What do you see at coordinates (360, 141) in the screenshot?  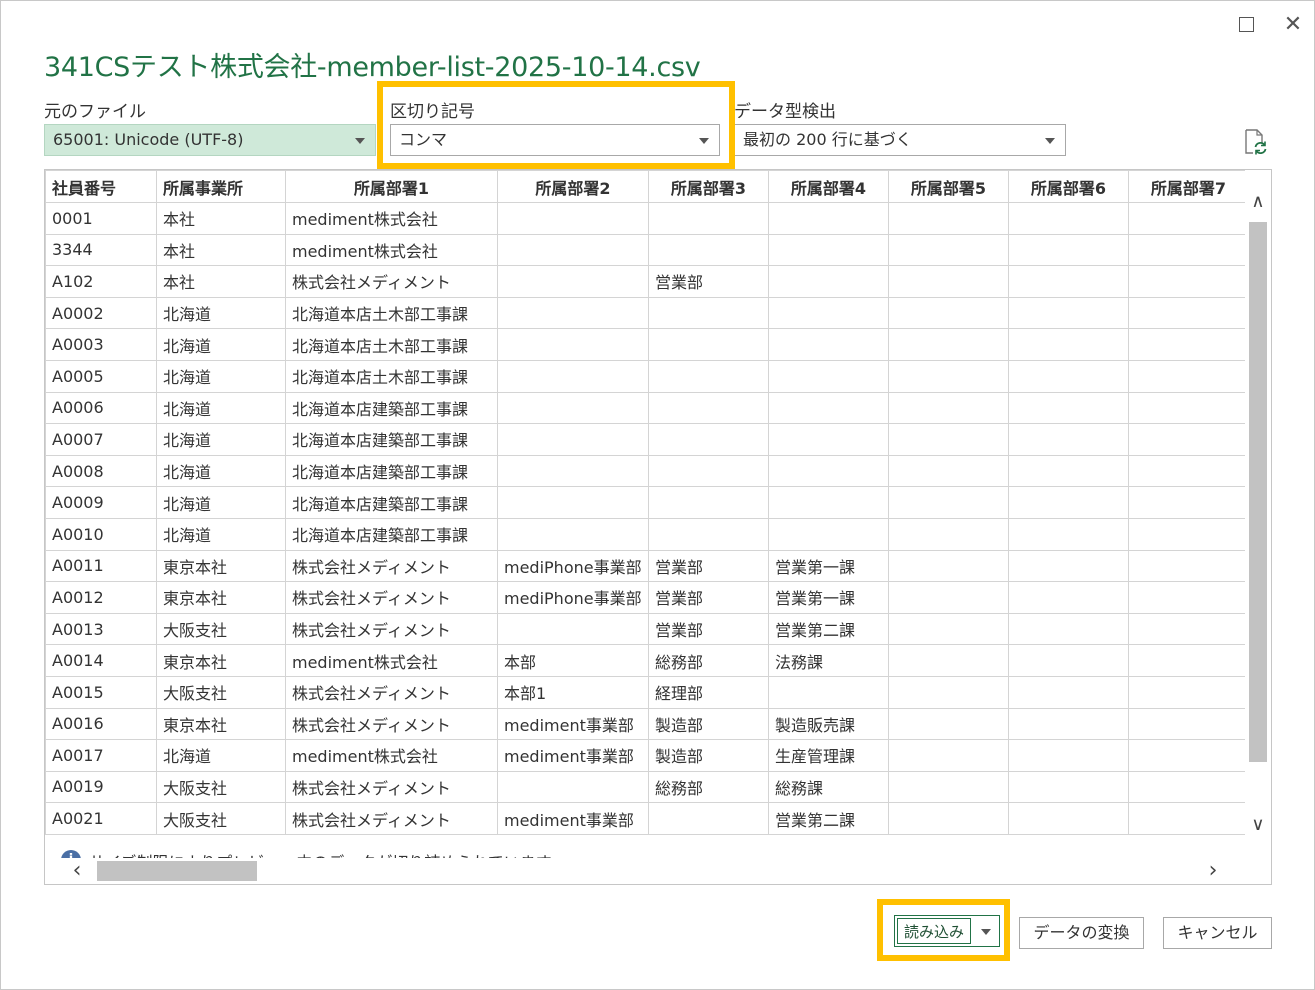 I see `chevron-down-icon` at bounding box center [360, 141].